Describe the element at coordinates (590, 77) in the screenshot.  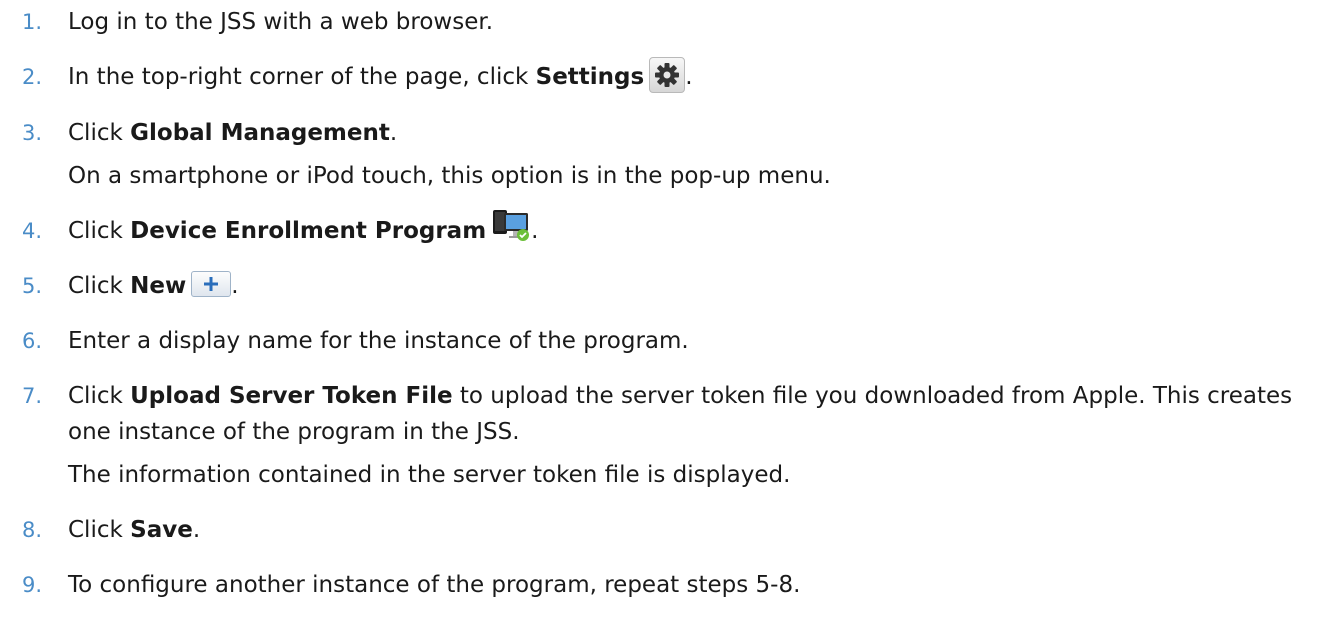
I see `settings-label: Settings` at that location.